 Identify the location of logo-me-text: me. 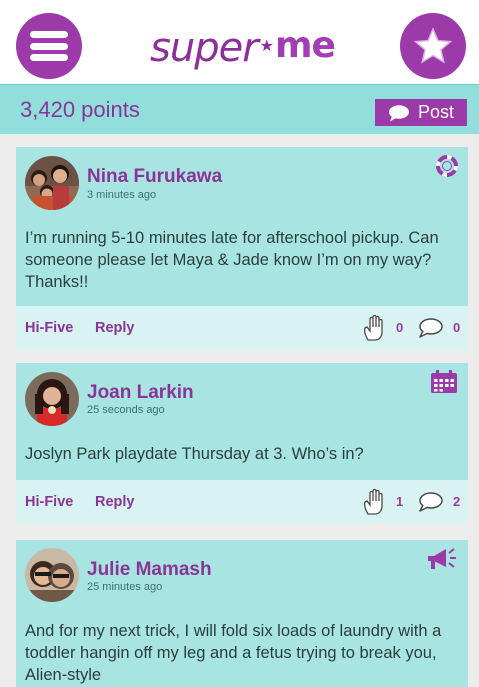
(305, 45).